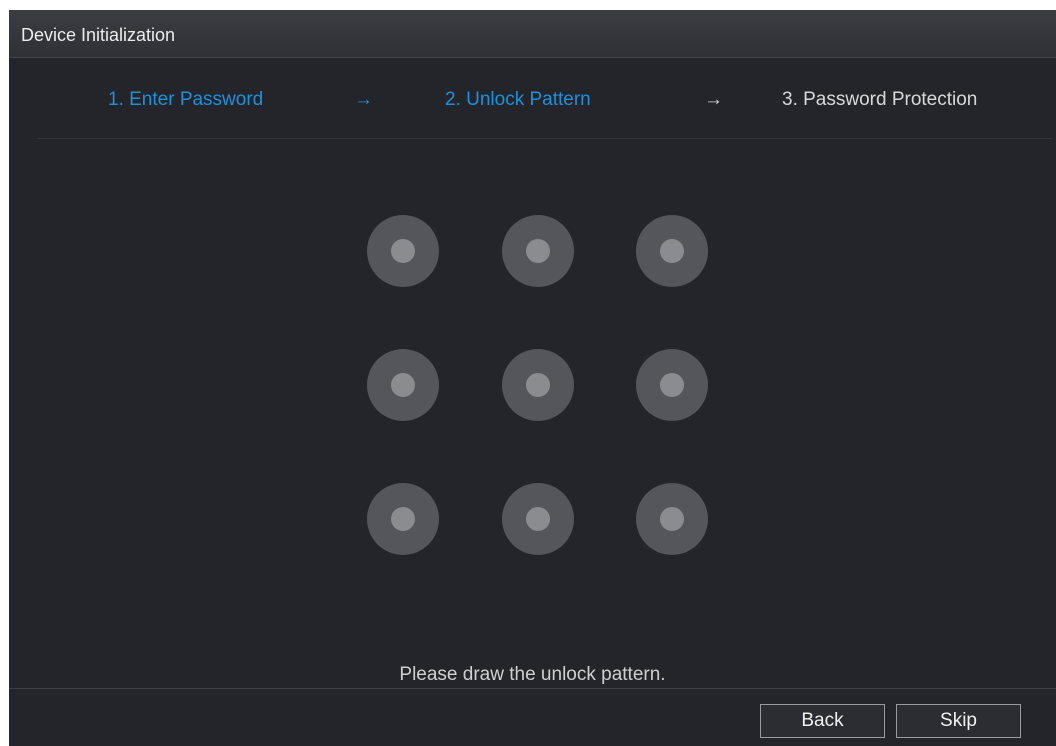  What do you see at coordinates (98, 35) in the screenshot?
I see `window-title: Device Initialization` at bounding box center [98, 35].